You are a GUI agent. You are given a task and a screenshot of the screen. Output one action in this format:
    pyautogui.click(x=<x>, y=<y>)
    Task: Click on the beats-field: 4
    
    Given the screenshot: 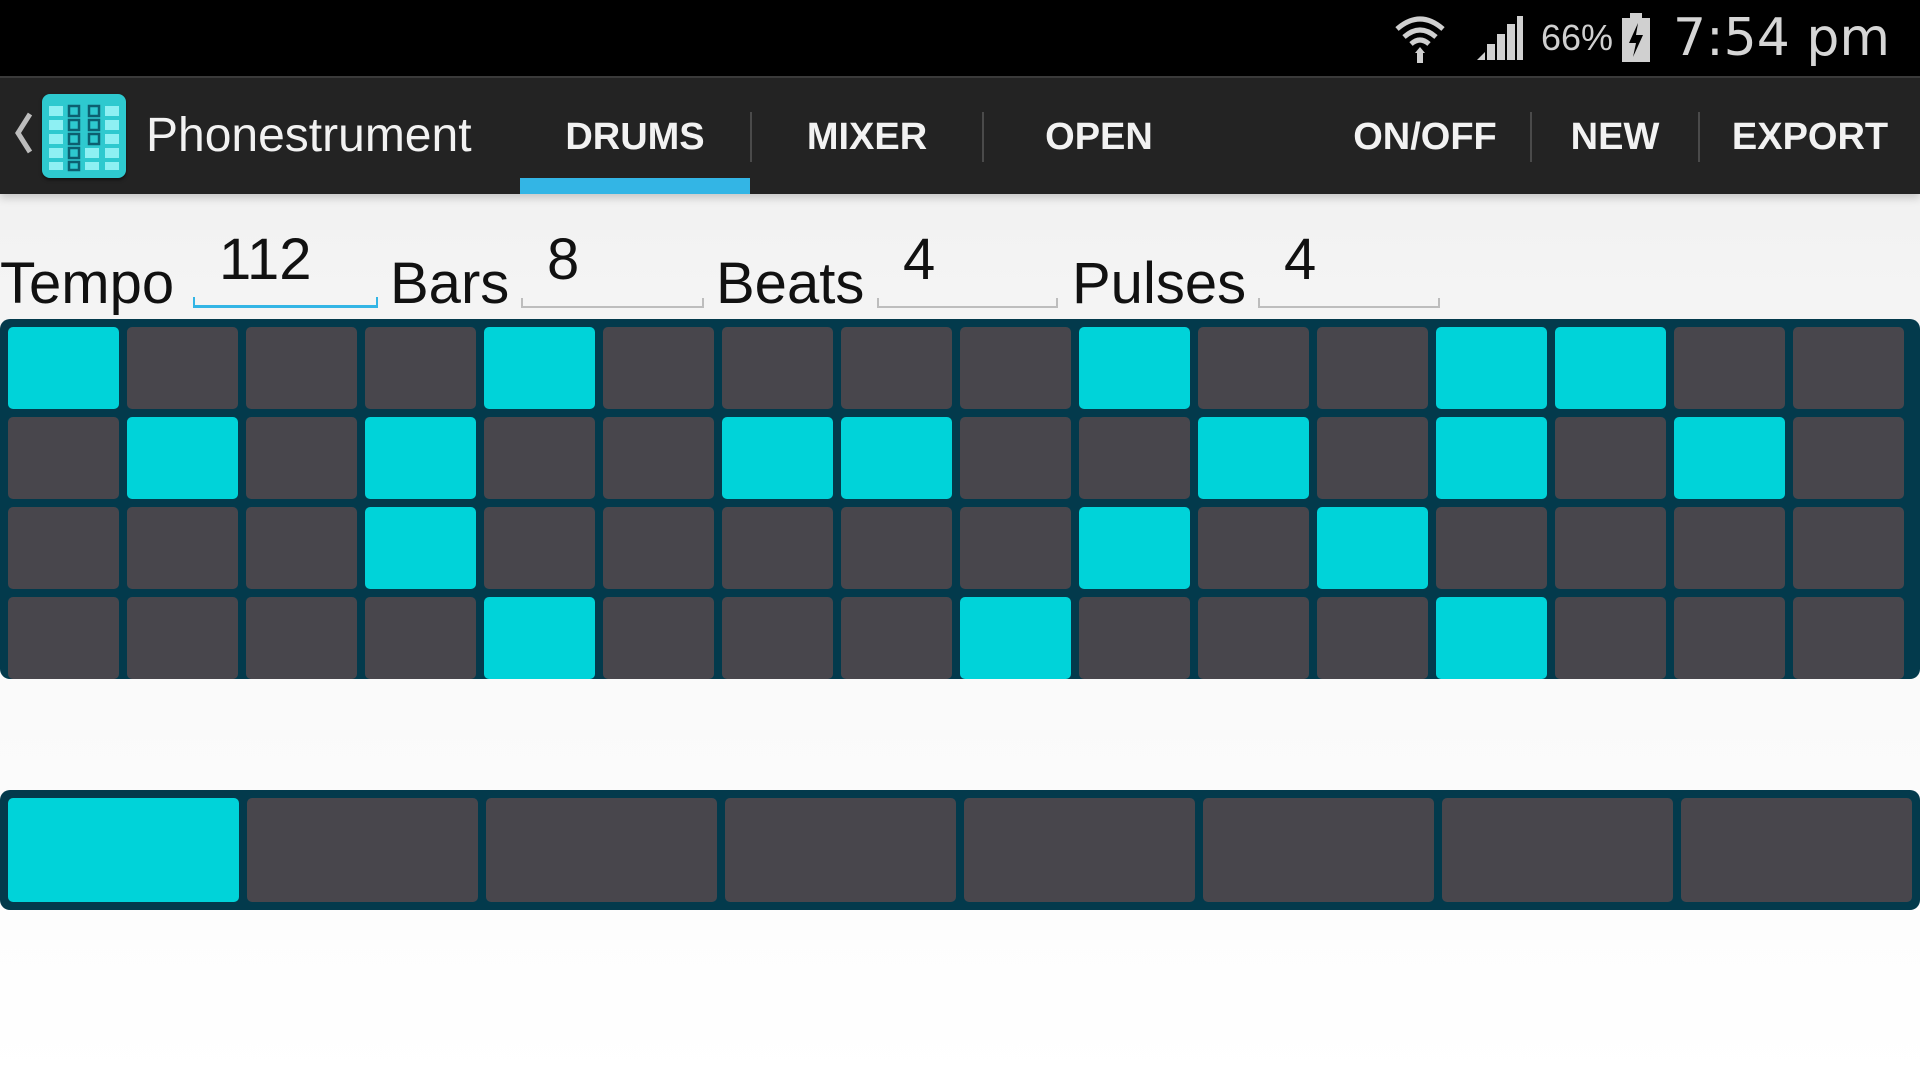 What is the action you would take?
    pyautogui.click(x=967, y=265)
    